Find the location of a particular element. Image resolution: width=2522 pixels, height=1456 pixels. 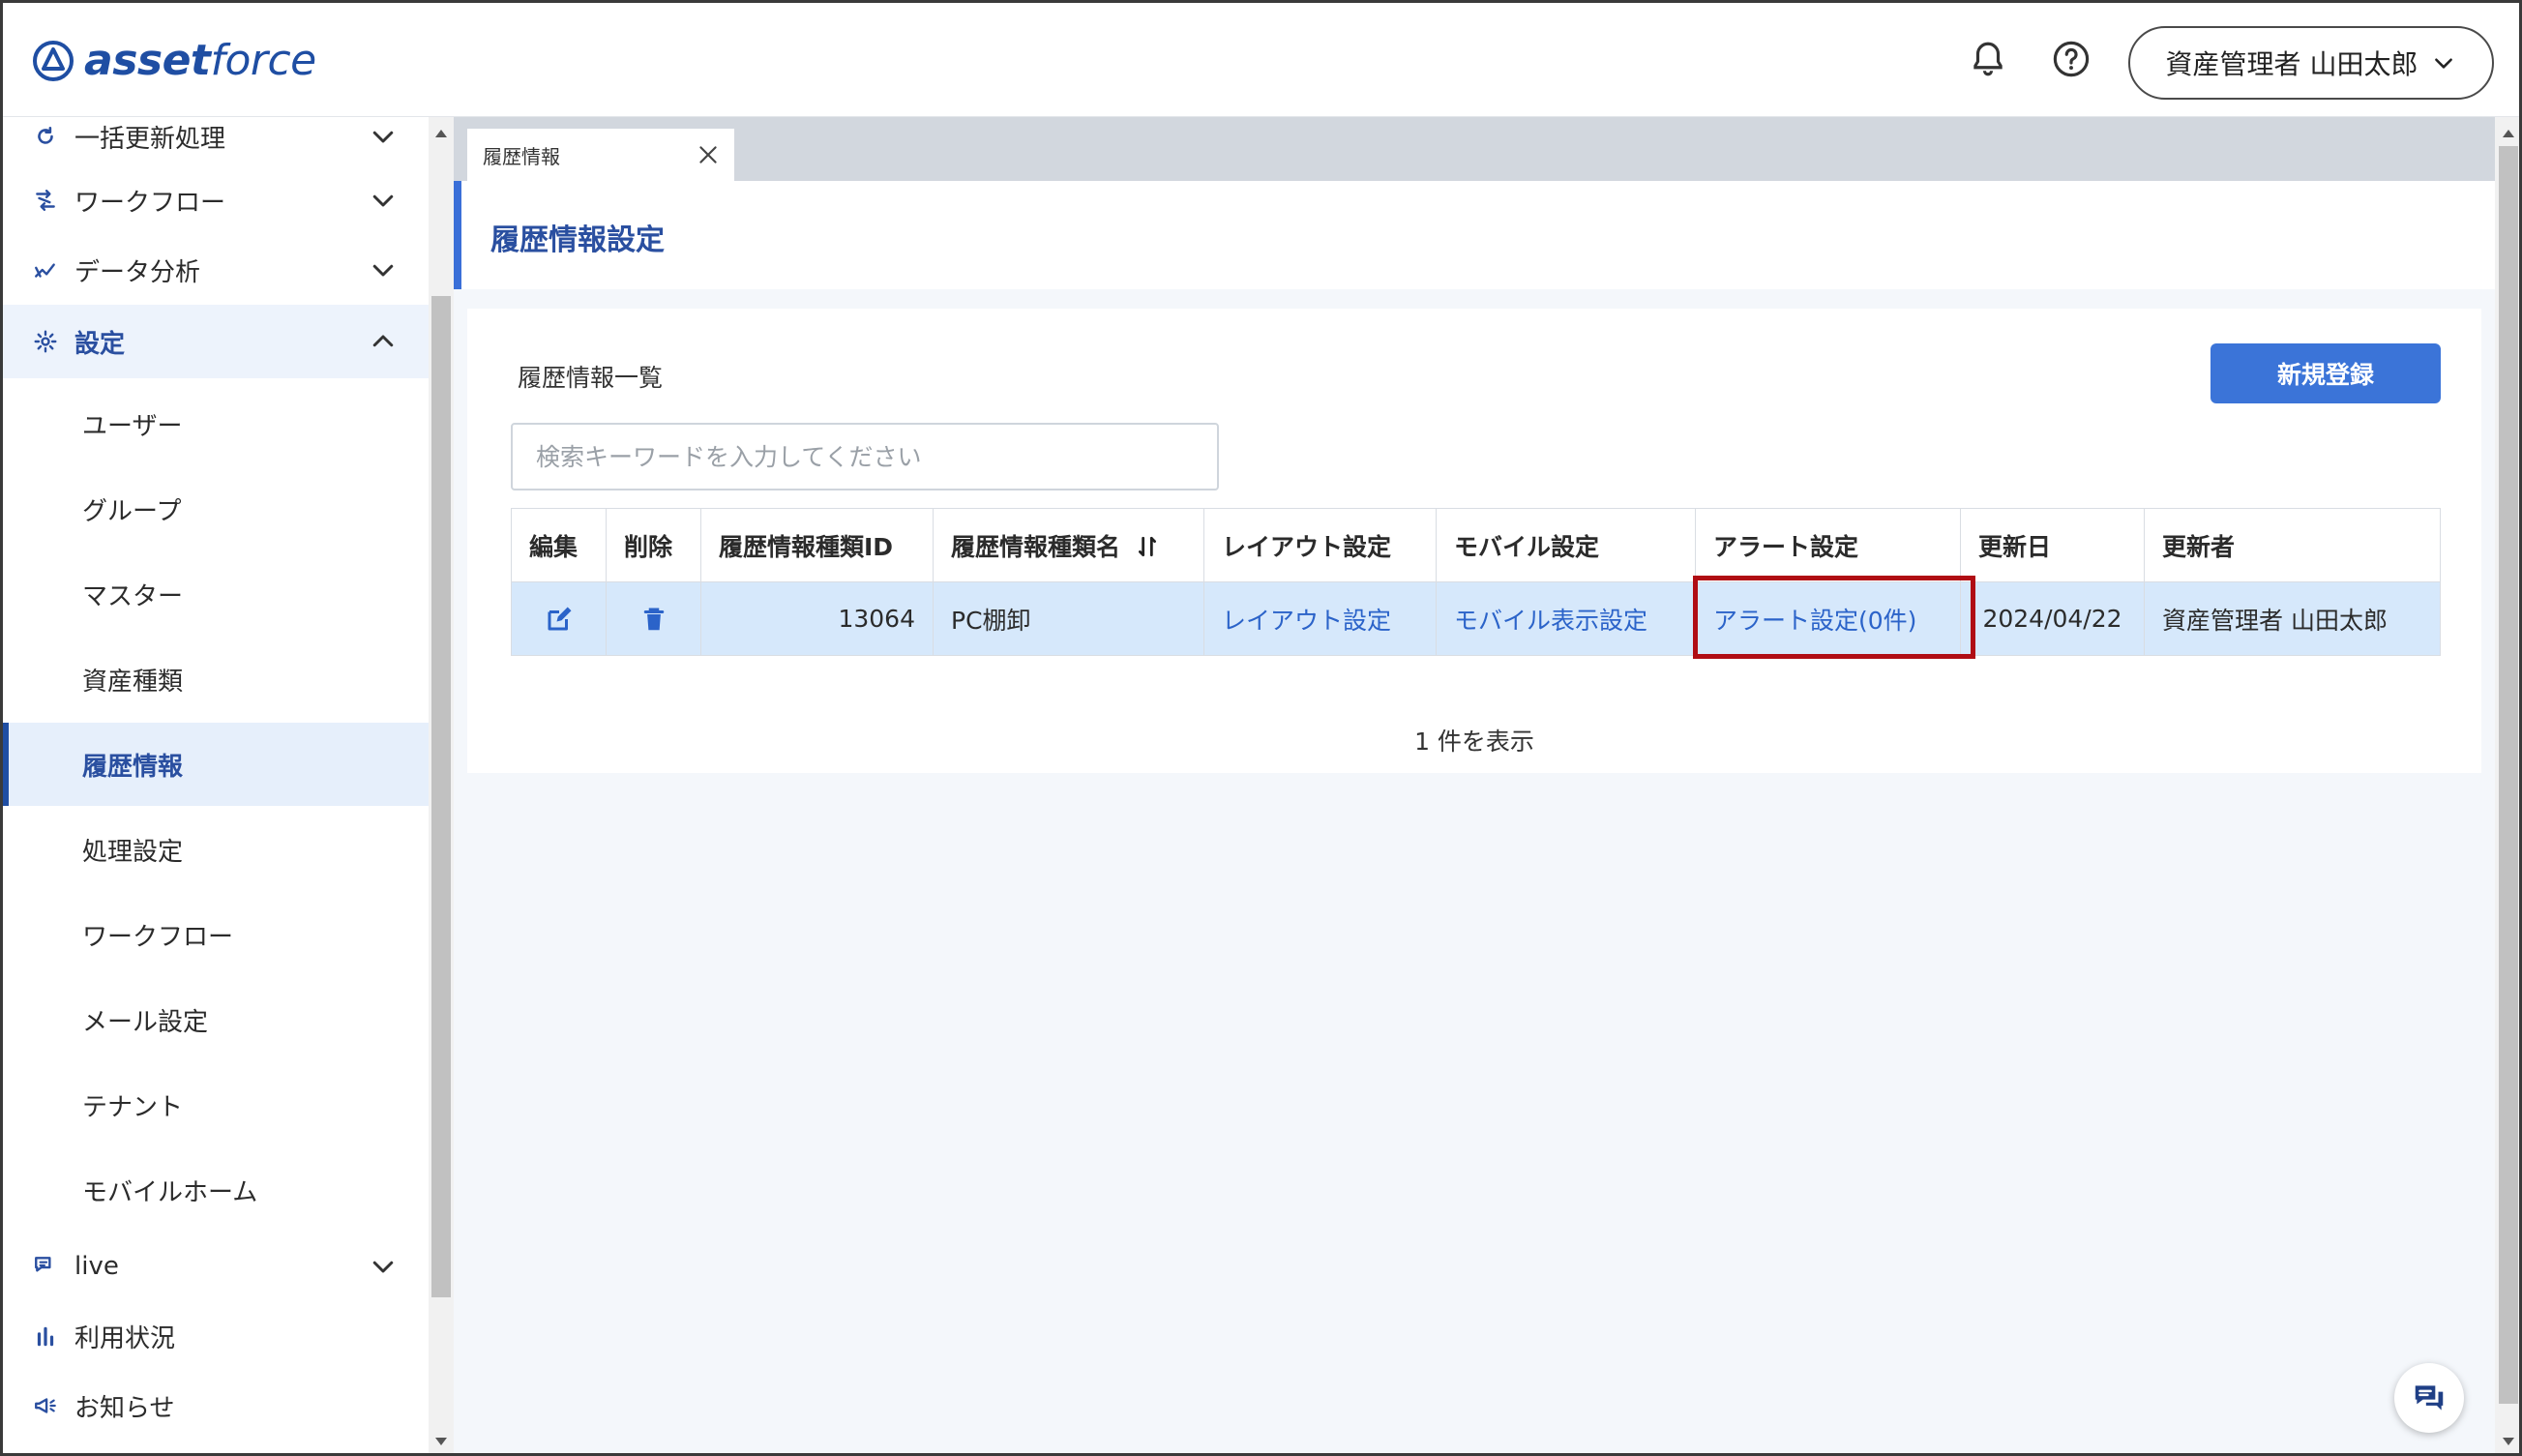

sidebar-scroll-thumb is located at coordinates (441, 797).